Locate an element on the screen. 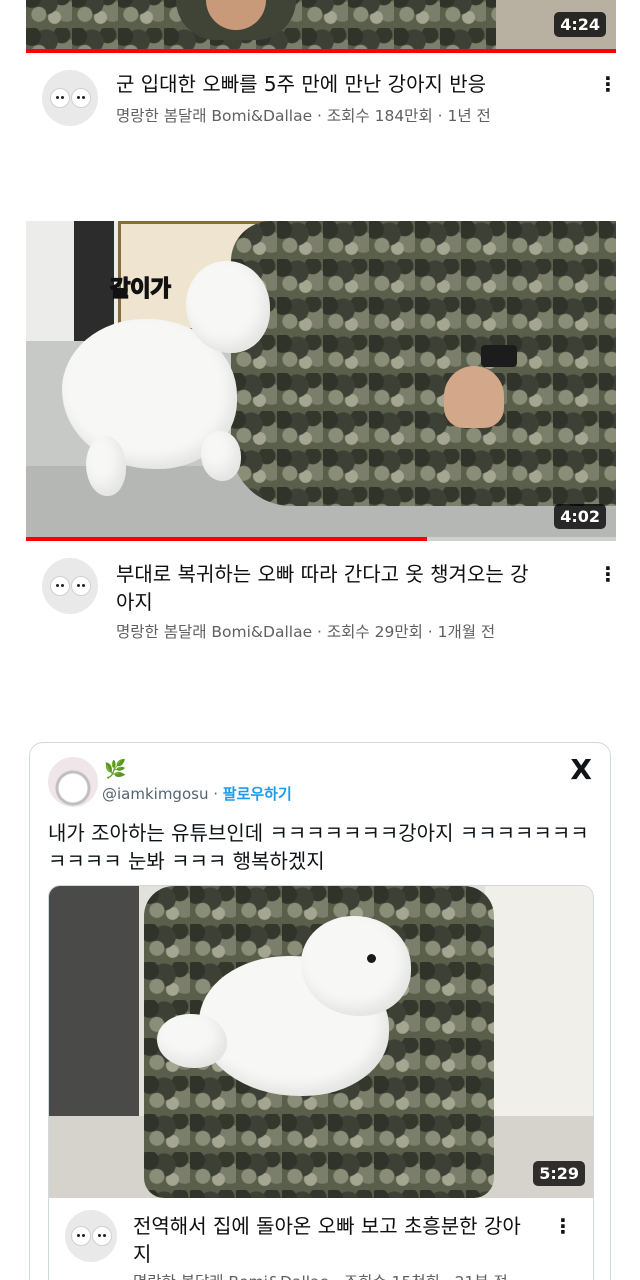 The width and height of the screenshot is (640, 1280). video-title-2: 부대로 복귀하는 오빠 따라 간다고 옷 챙겨오는 강아지 is located at coordinates (326, 588).